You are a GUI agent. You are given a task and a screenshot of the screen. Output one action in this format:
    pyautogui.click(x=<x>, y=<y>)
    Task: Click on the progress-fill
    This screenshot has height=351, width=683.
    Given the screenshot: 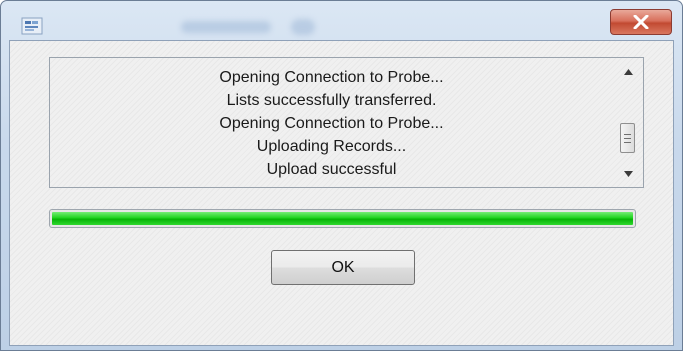 What is the action you would take?
    pyautogui.click(x=342, y=218)
    